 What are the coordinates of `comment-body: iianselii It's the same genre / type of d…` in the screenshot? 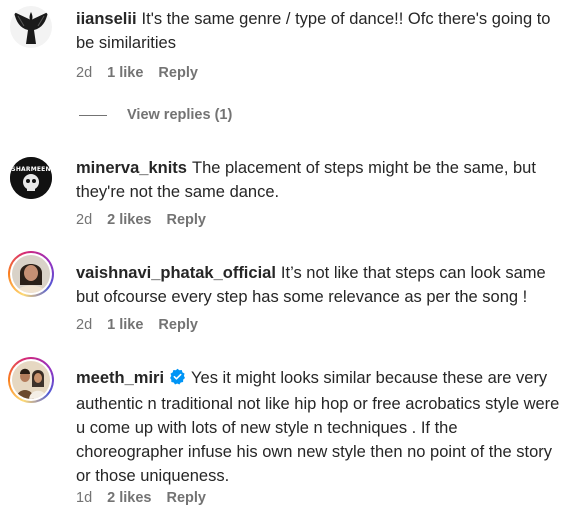 It's located at (319, 31).